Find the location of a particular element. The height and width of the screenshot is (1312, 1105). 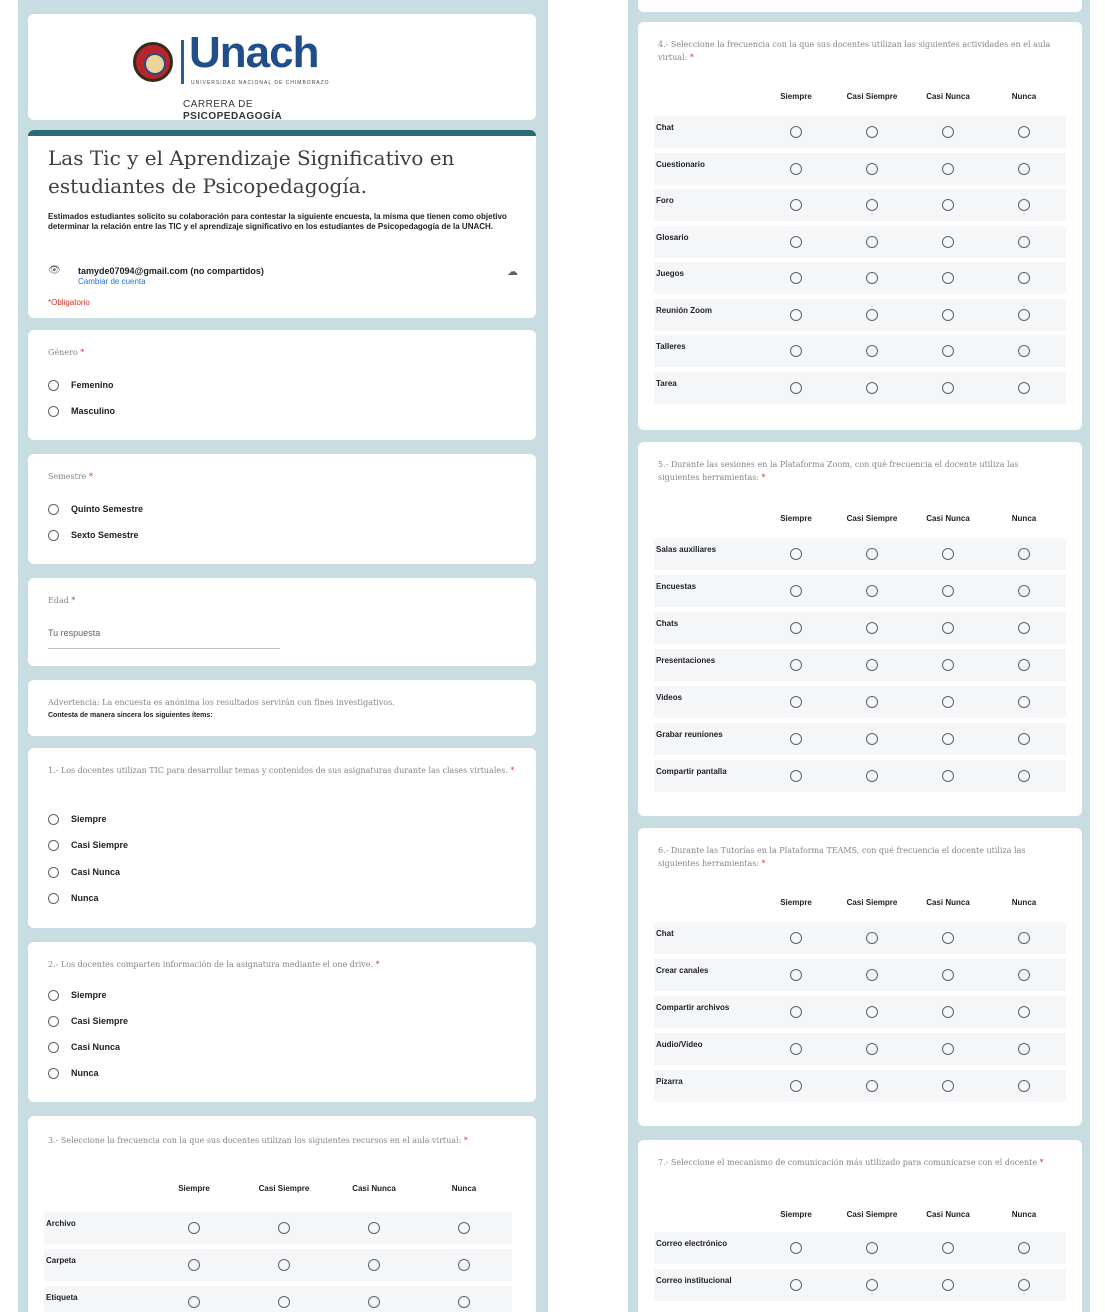

radio-option: Quinto Semestre is located at coordinates (95, 509).